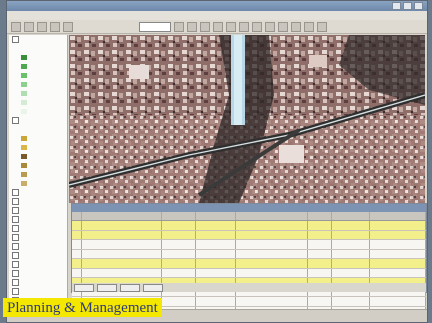 The height and width of the screenshot is (323, 432). Describe the element at coordinates (217, 6) in the screenshot. I see `title-bar` at that location.